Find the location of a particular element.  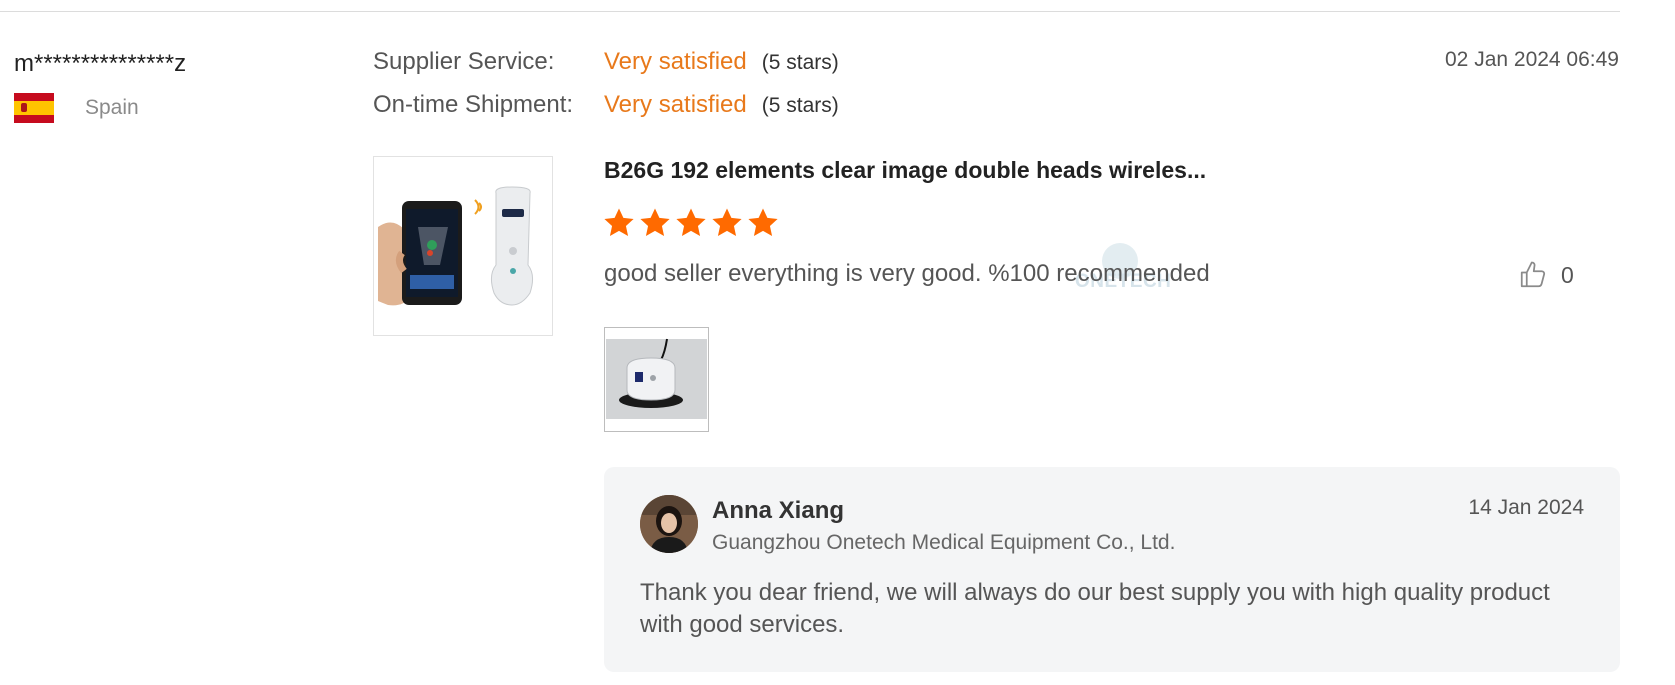

reviewer-username: m***************z is located at coordinates (100, 63).